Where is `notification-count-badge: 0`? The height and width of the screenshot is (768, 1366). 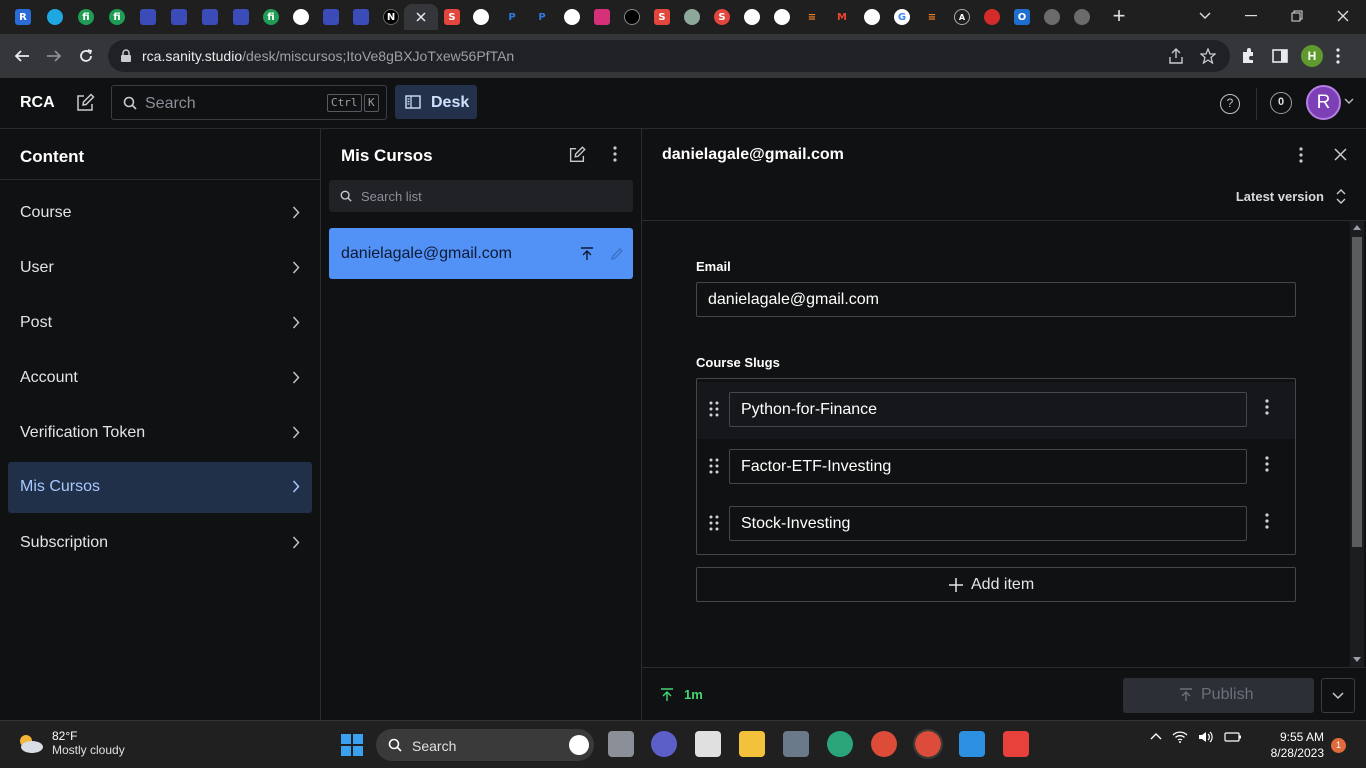
notification-count-badge: 0 is located at coordinates (1281, 103).